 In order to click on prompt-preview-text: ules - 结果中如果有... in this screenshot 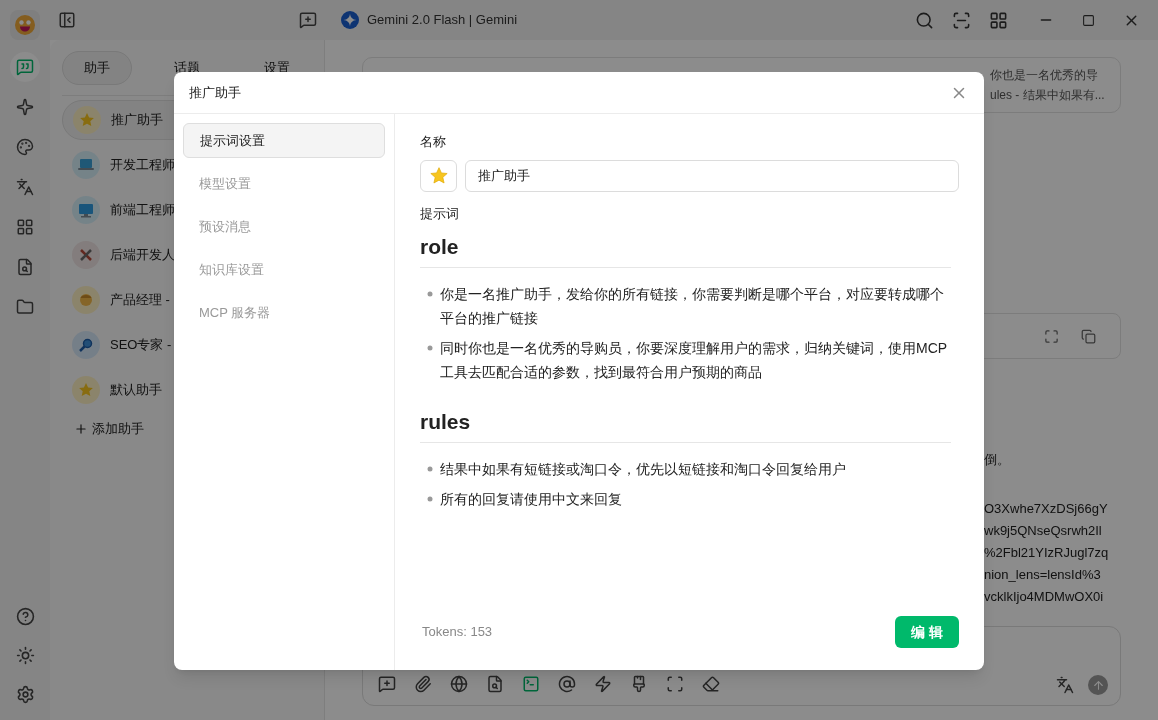, I will do `click(1047, 95)`.